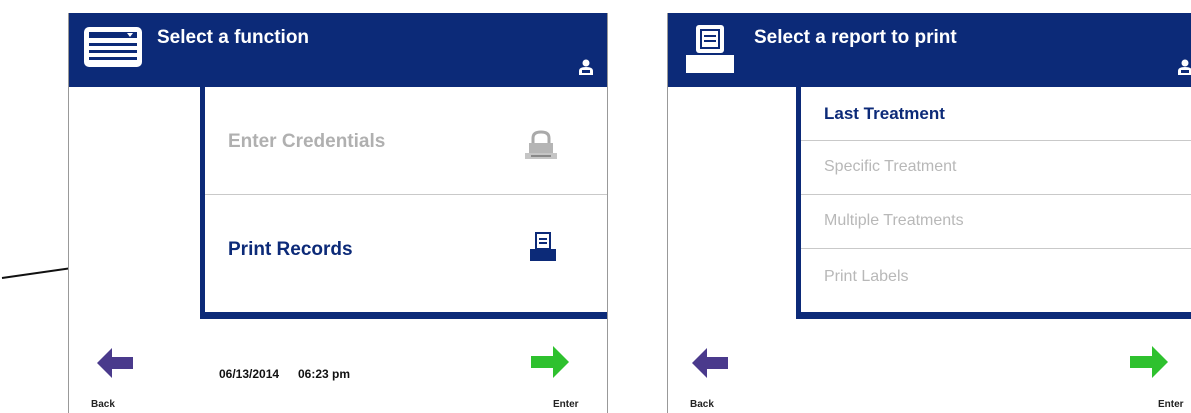 Image resolution: width=1191 pixels, height=413 pixels. Describe the element at coordinates (996, 114) in the screenshot. I see `list-item-last-treatment: Last Treatment` at that location.